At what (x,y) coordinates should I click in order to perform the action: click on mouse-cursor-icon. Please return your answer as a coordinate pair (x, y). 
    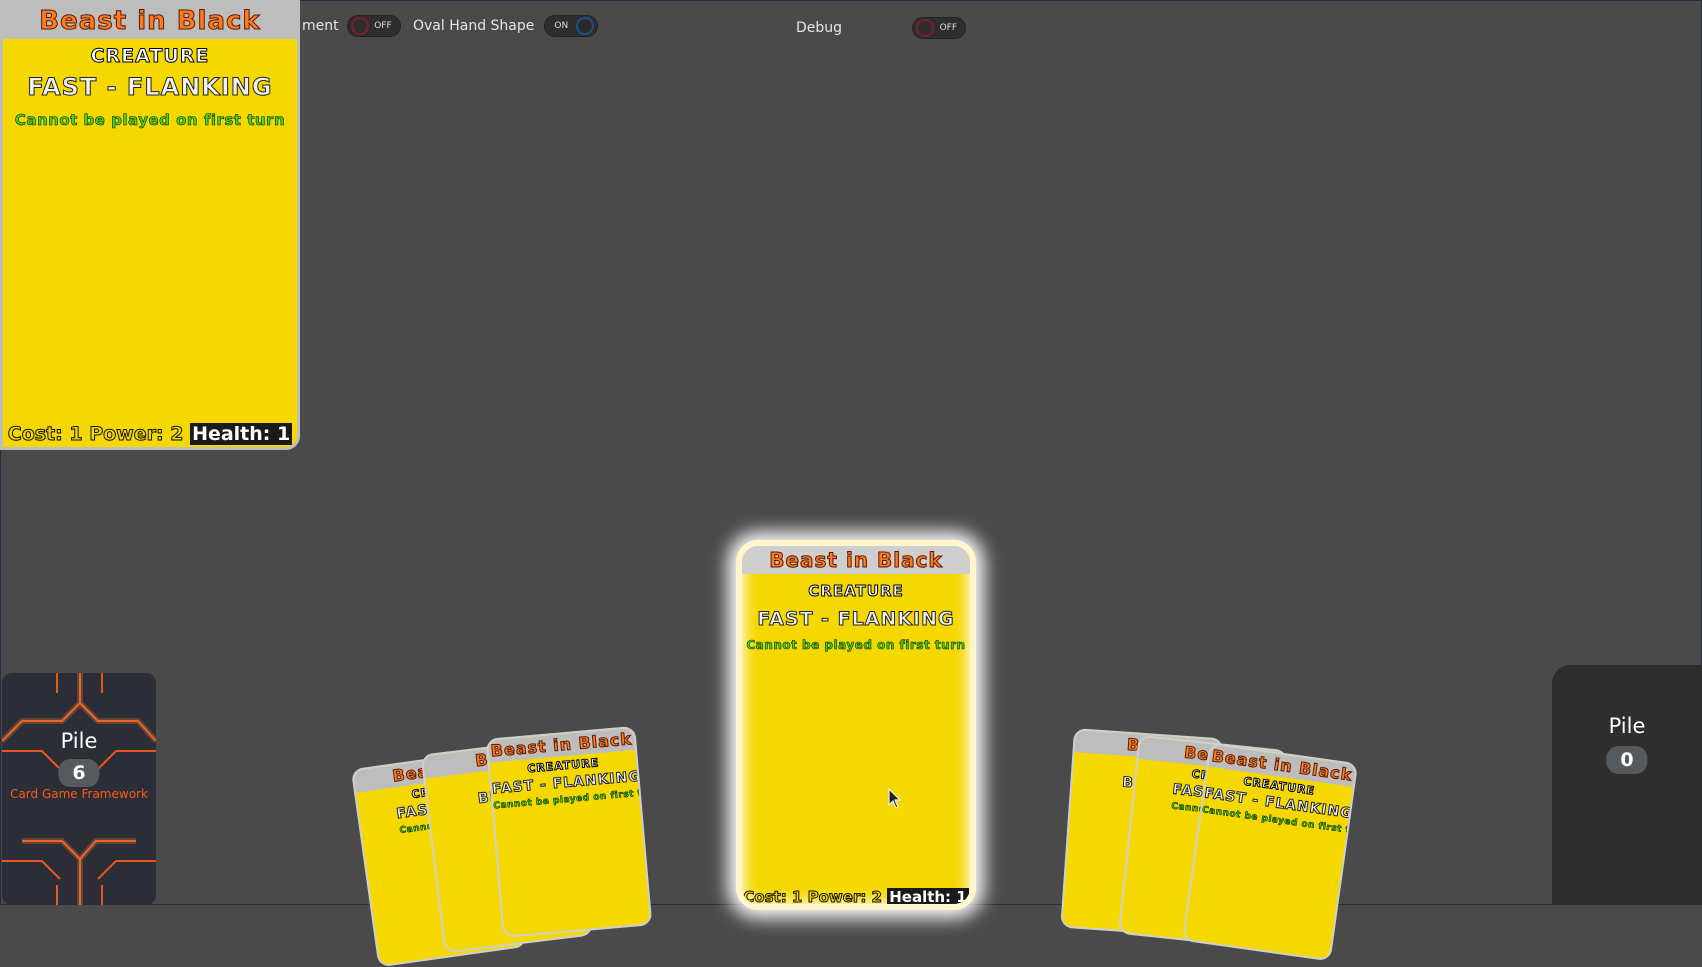
    Looking at the image, I should click on (895, 798).